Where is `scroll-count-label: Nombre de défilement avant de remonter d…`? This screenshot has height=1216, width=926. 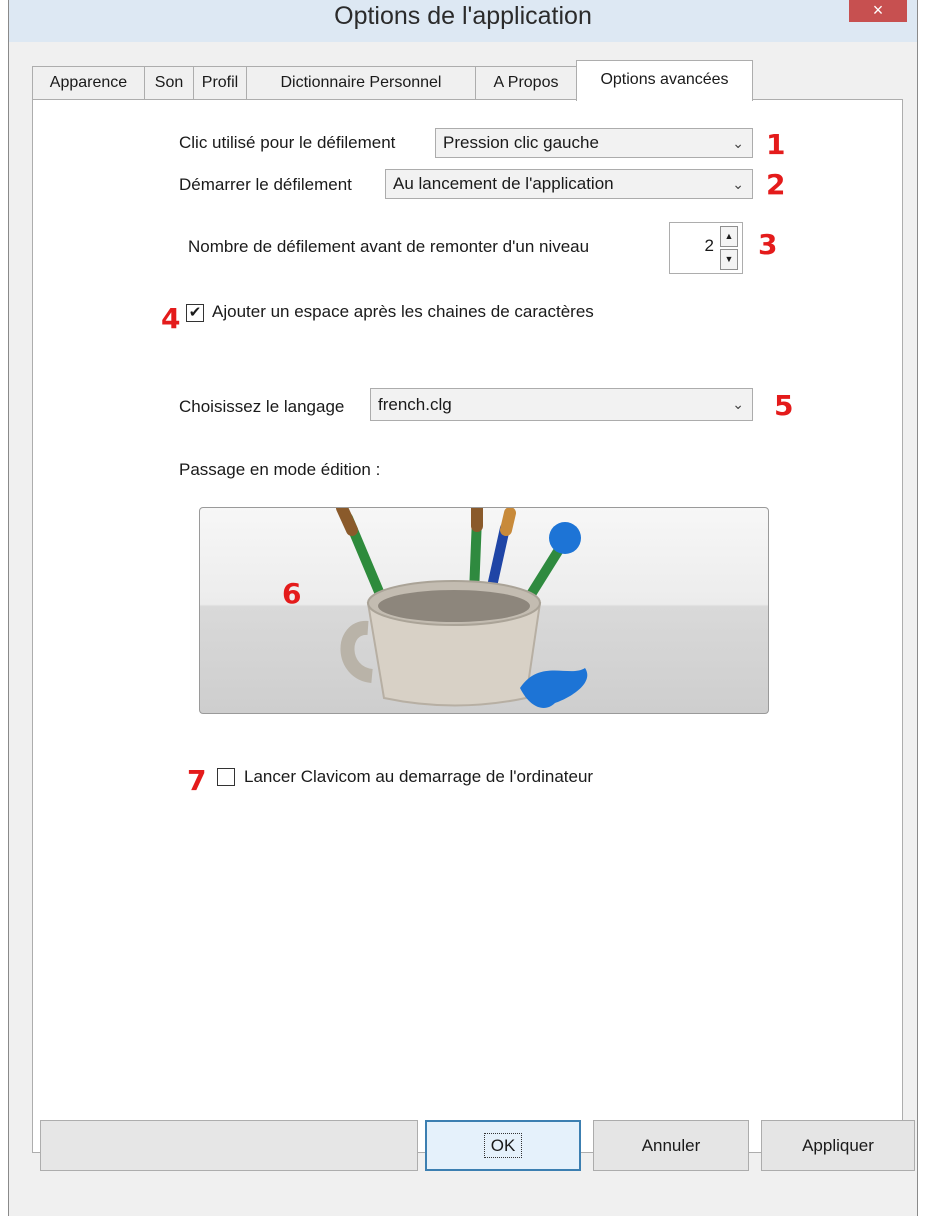
scroll-count-label: Nombre de défilement avant de remonter d… is located at coordinates (389, 246).